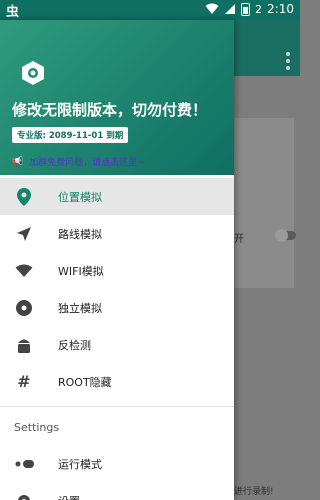  I want to click on menu-item-run-mode: 运行模式, so click(117, 463).